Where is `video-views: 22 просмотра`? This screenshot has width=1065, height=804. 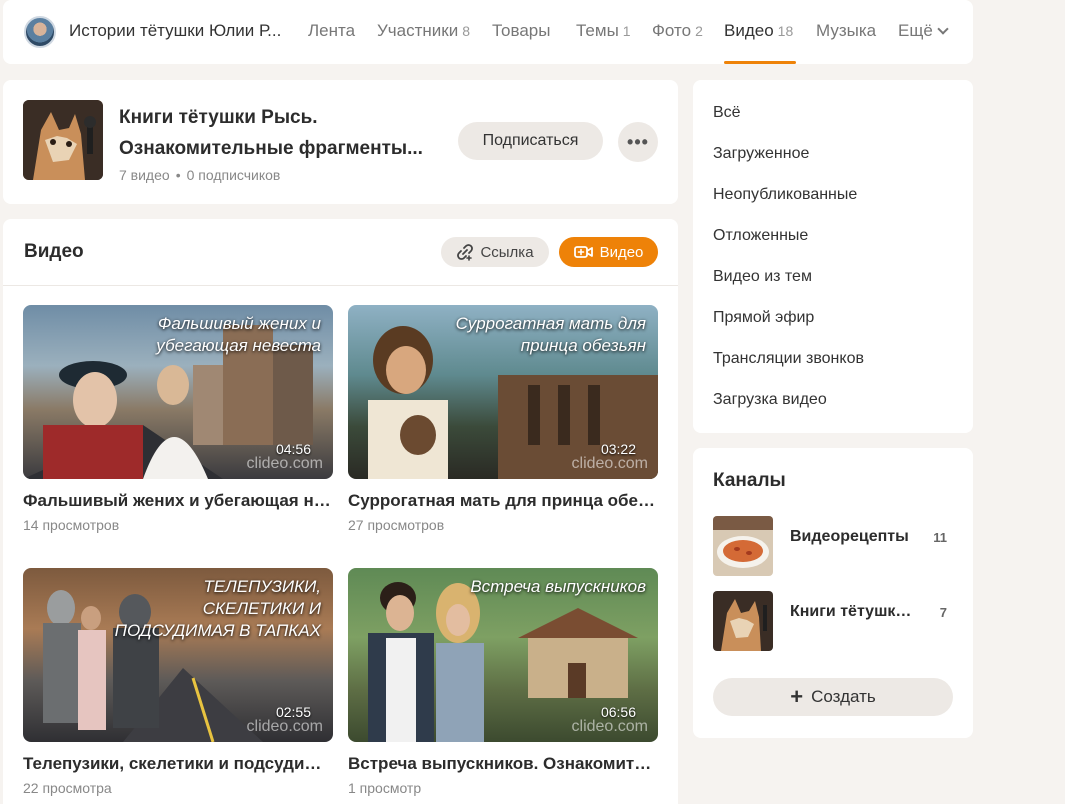
video-views: 22 просмотра is located at coordinates (67, 788).